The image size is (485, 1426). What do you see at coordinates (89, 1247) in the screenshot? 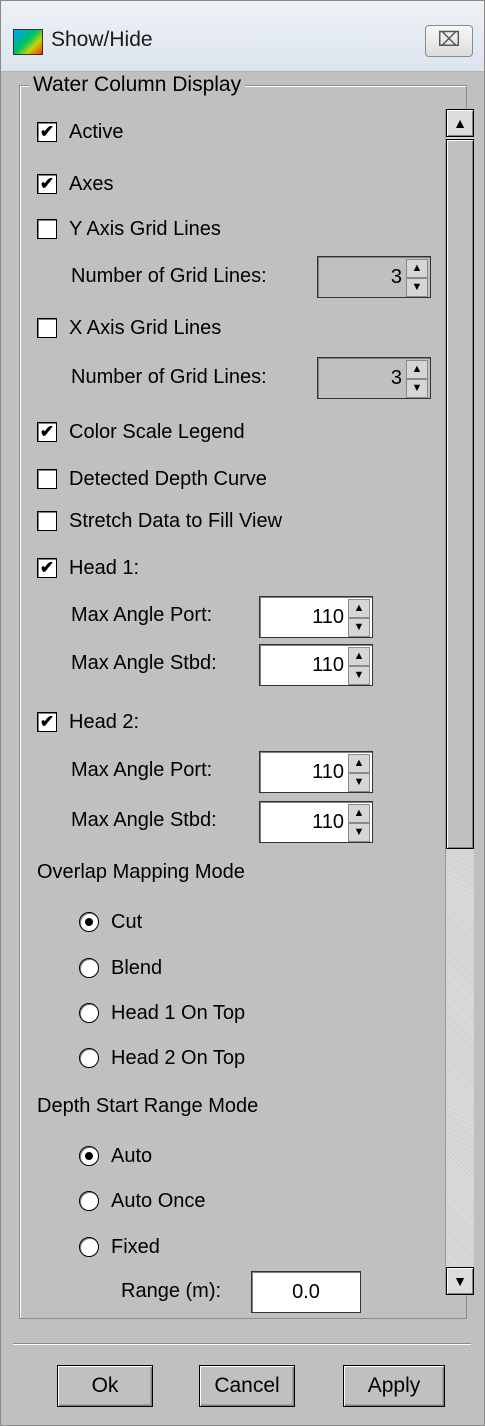
I see `depth-fixed-radio` at bounding box center [89, 1247].